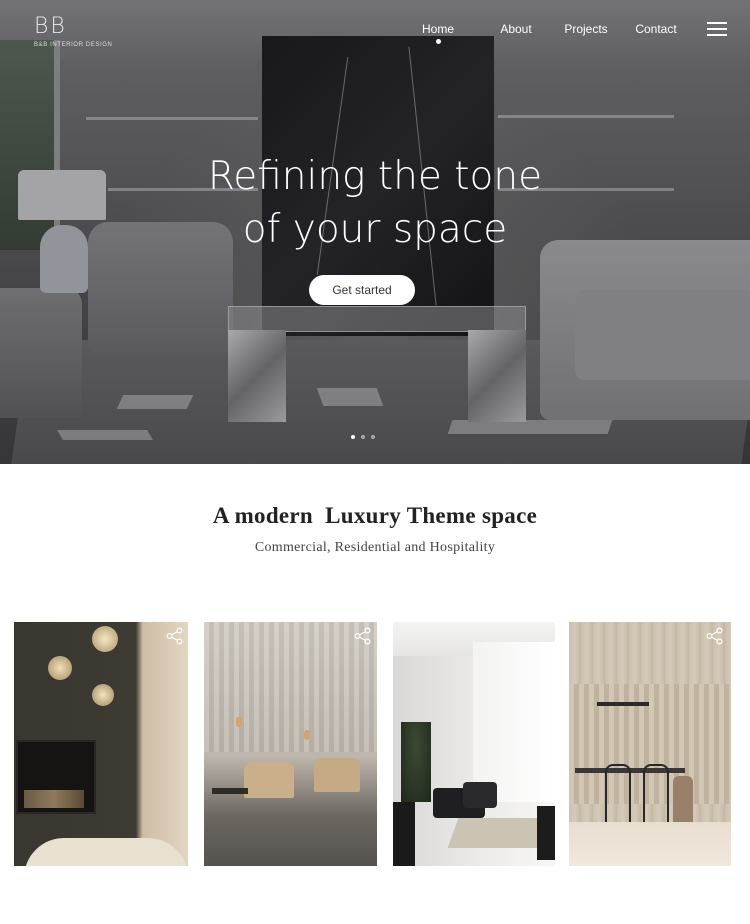 This screenshot has width=750, height=924. Describe the element at coordinates (546, 833) in the screenshot. I see `chair` at that location.